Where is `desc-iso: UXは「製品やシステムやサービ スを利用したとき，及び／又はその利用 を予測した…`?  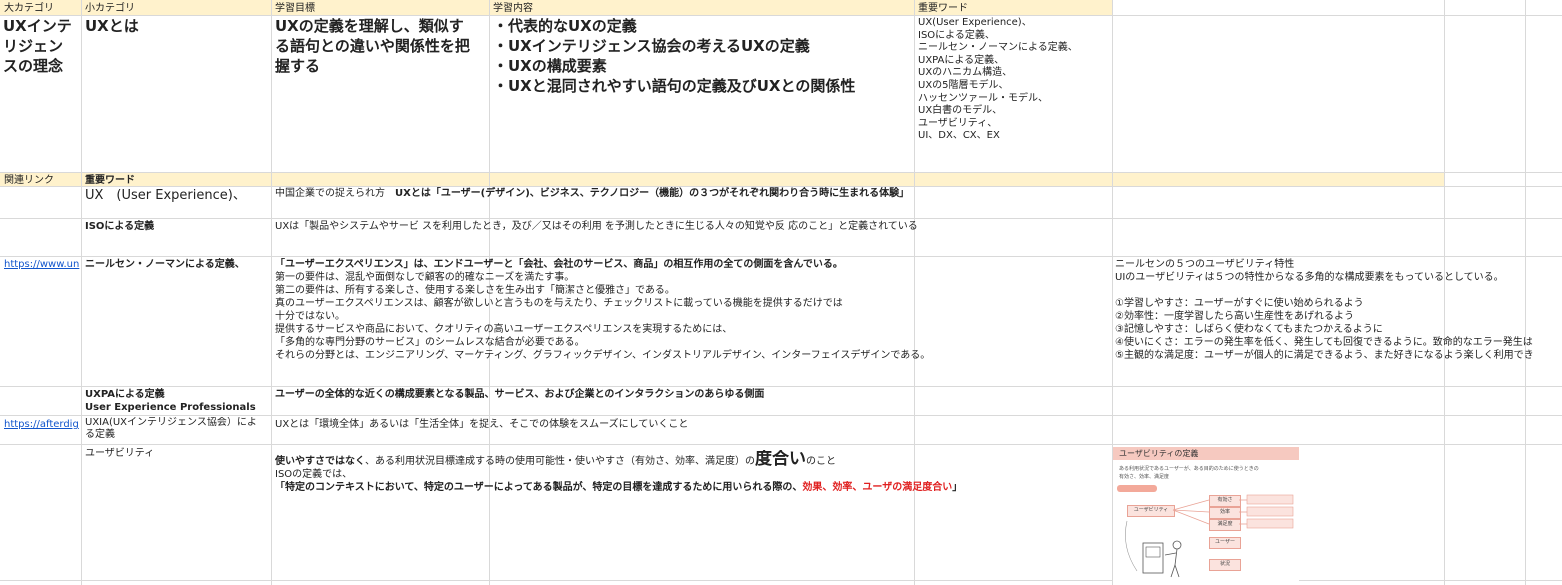
desc-iso: UXは「製品やシステムやサービ スを利用したとき，及び／又はその利用 を予測した… is located at coordinates (693, 226).